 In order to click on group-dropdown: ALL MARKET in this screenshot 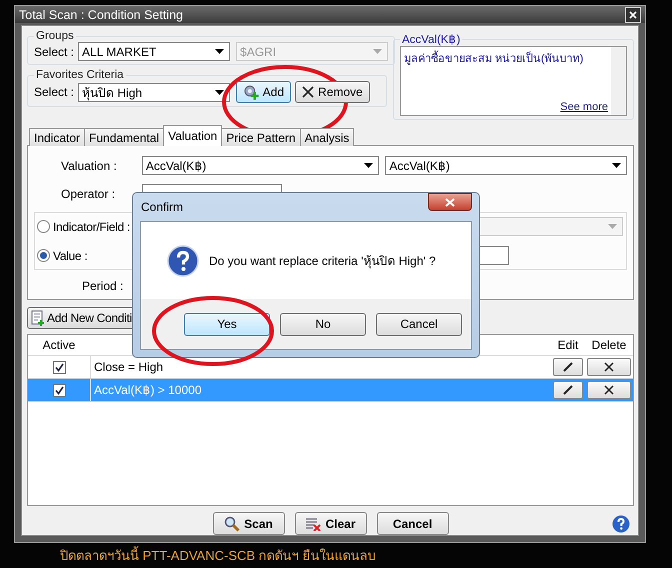, I will do `click(154, 51)`.